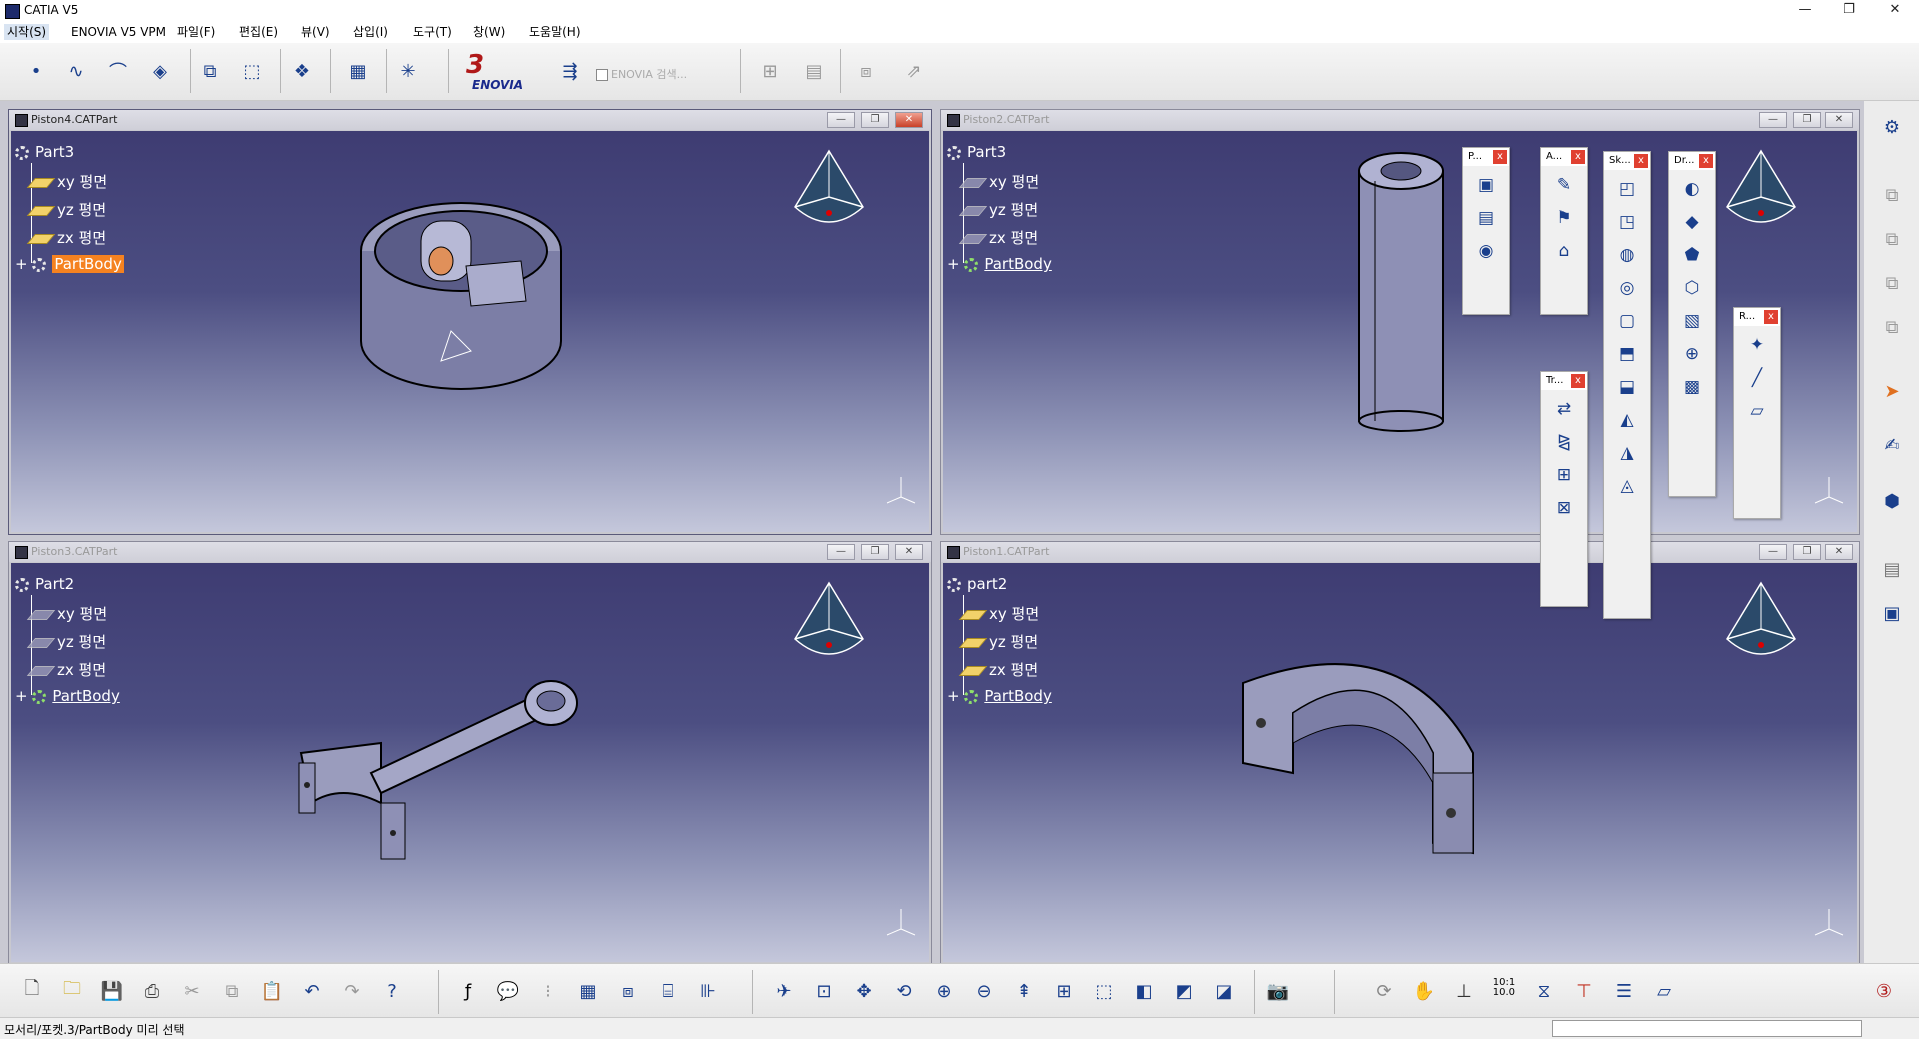 Image resolution: width=1919 pixels, height=1039 pixels. I want to click on sketcher-icon: ✍, so click(1892, 445).